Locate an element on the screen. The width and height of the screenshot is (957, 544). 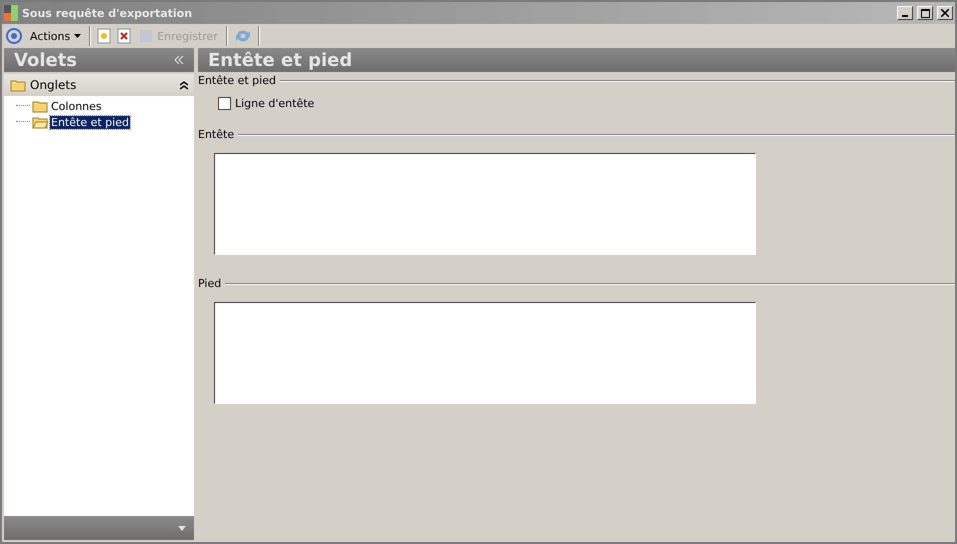
group-label: Onglets is located at coordinates (54, 85).